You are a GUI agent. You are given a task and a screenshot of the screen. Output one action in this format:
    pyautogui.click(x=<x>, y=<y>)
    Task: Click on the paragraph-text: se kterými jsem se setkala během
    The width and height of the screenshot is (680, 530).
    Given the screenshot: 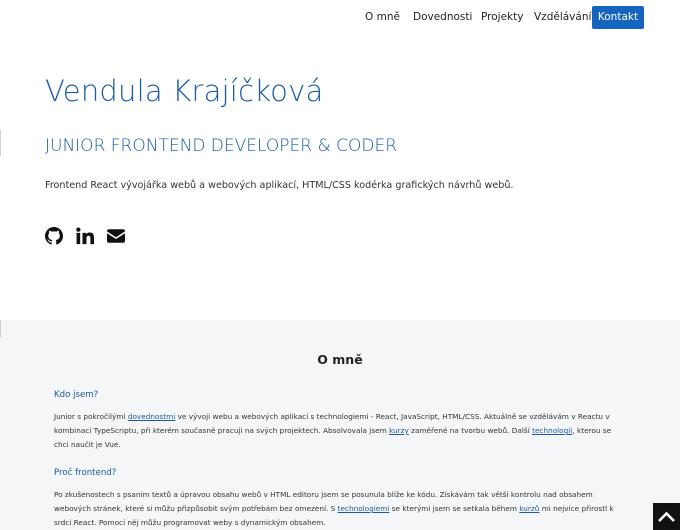 What is the action you would take?
    pyautogui.click(x=454, y=508)
    